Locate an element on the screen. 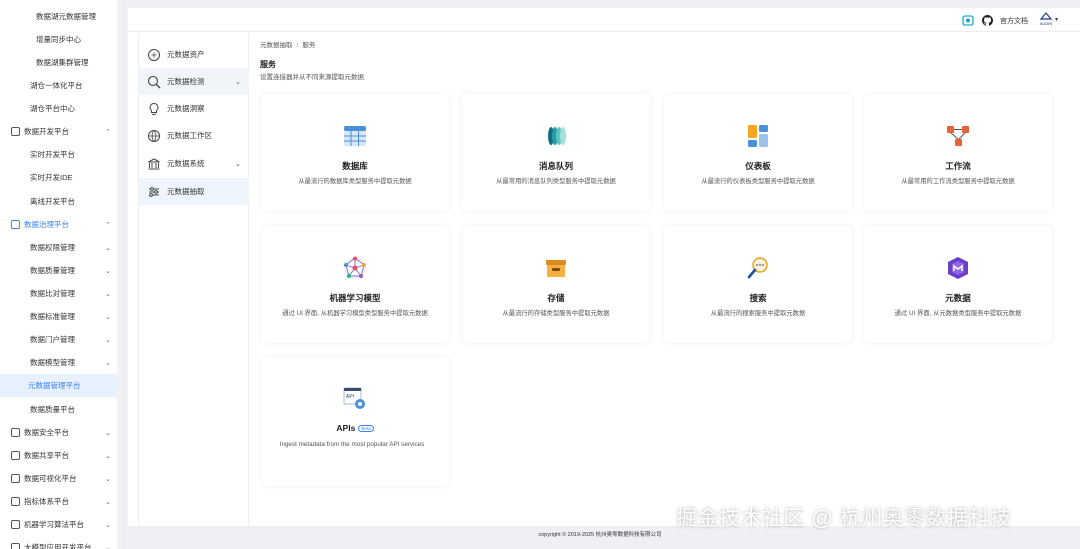 Image resolution: width=1080 pixels, height=549 pixels. top-bar: 官方文档 AUDIN ▾ is located at coordinates (604, 20).